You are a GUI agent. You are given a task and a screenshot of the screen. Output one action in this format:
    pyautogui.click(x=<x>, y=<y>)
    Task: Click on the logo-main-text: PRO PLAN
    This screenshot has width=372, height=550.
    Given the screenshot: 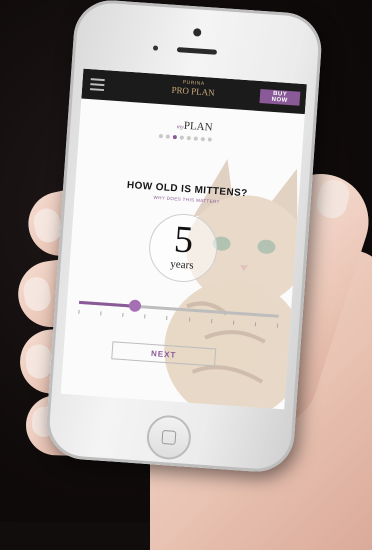 What is the action you would take?
    pyautogui.click(x=193, y=91)
    